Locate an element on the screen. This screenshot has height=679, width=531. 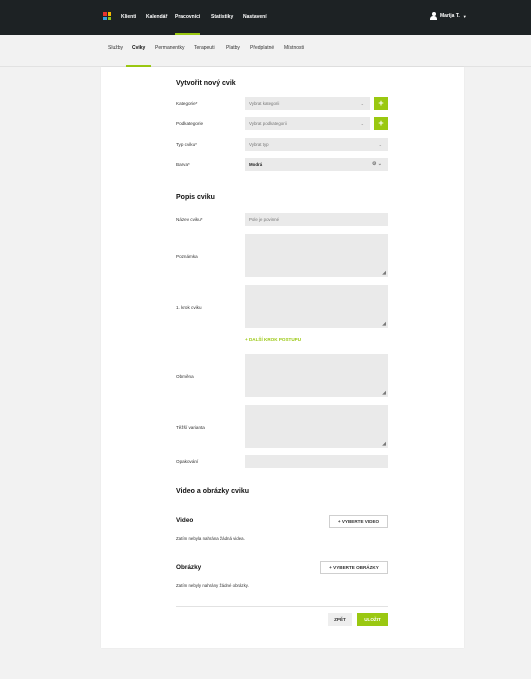
add-category-button: + is located at coordinates (381, 103).